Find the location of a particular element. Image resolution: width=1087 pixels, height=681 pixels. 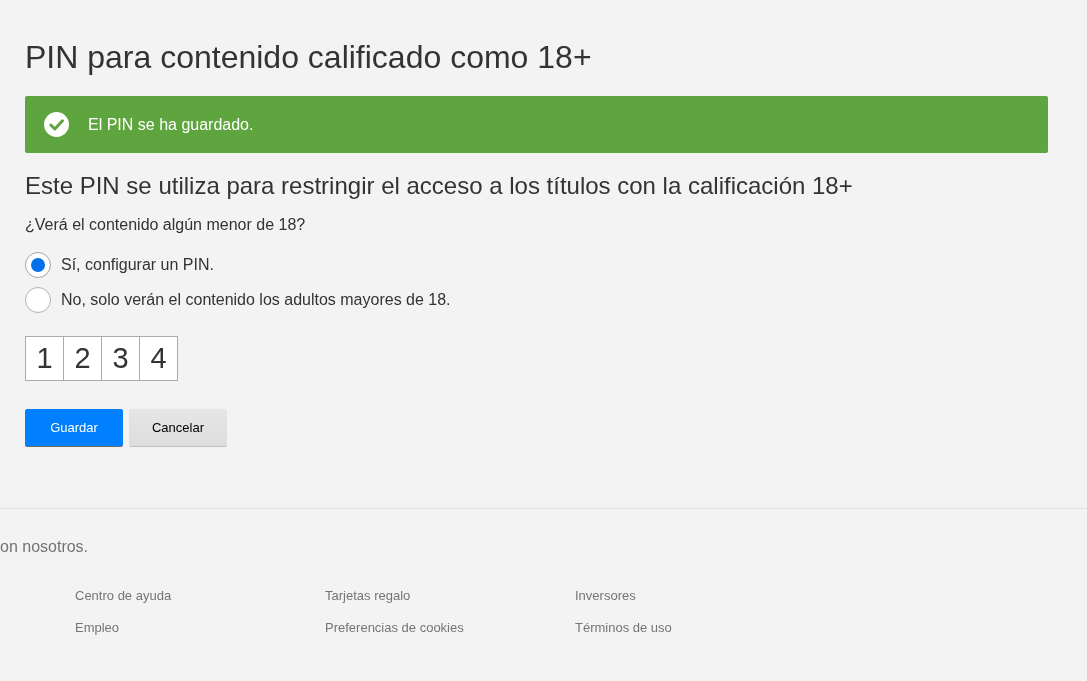

footer-link: Preferencias de cookies is located at coordinates (394, 627).